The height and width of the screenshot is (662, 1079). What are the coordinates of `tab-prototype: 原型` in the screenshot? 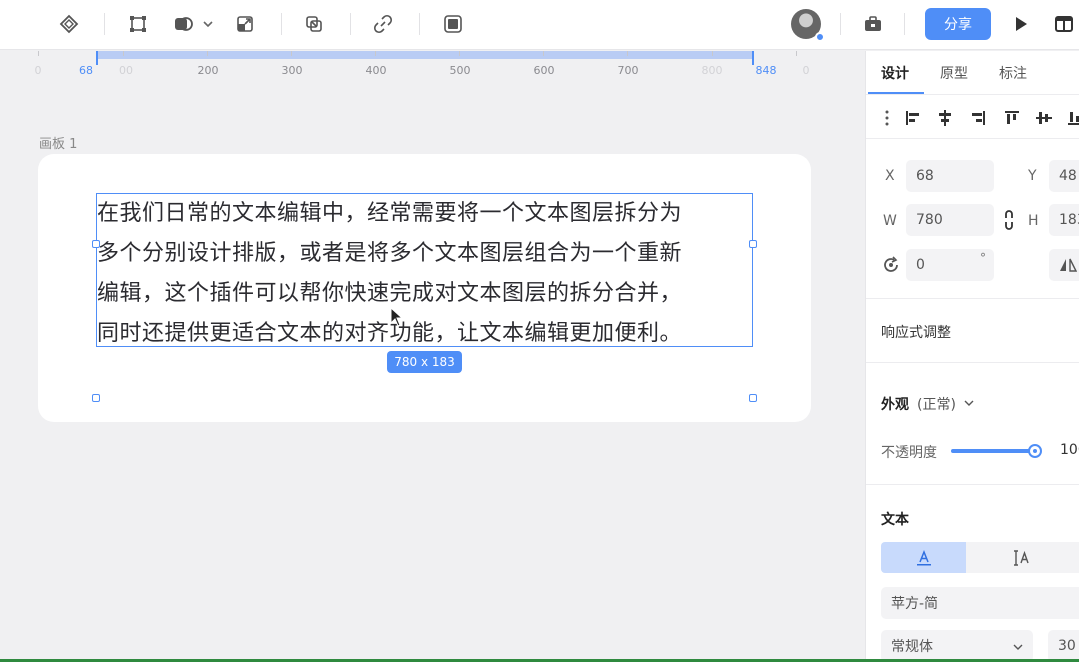 It's located at (954, 73).